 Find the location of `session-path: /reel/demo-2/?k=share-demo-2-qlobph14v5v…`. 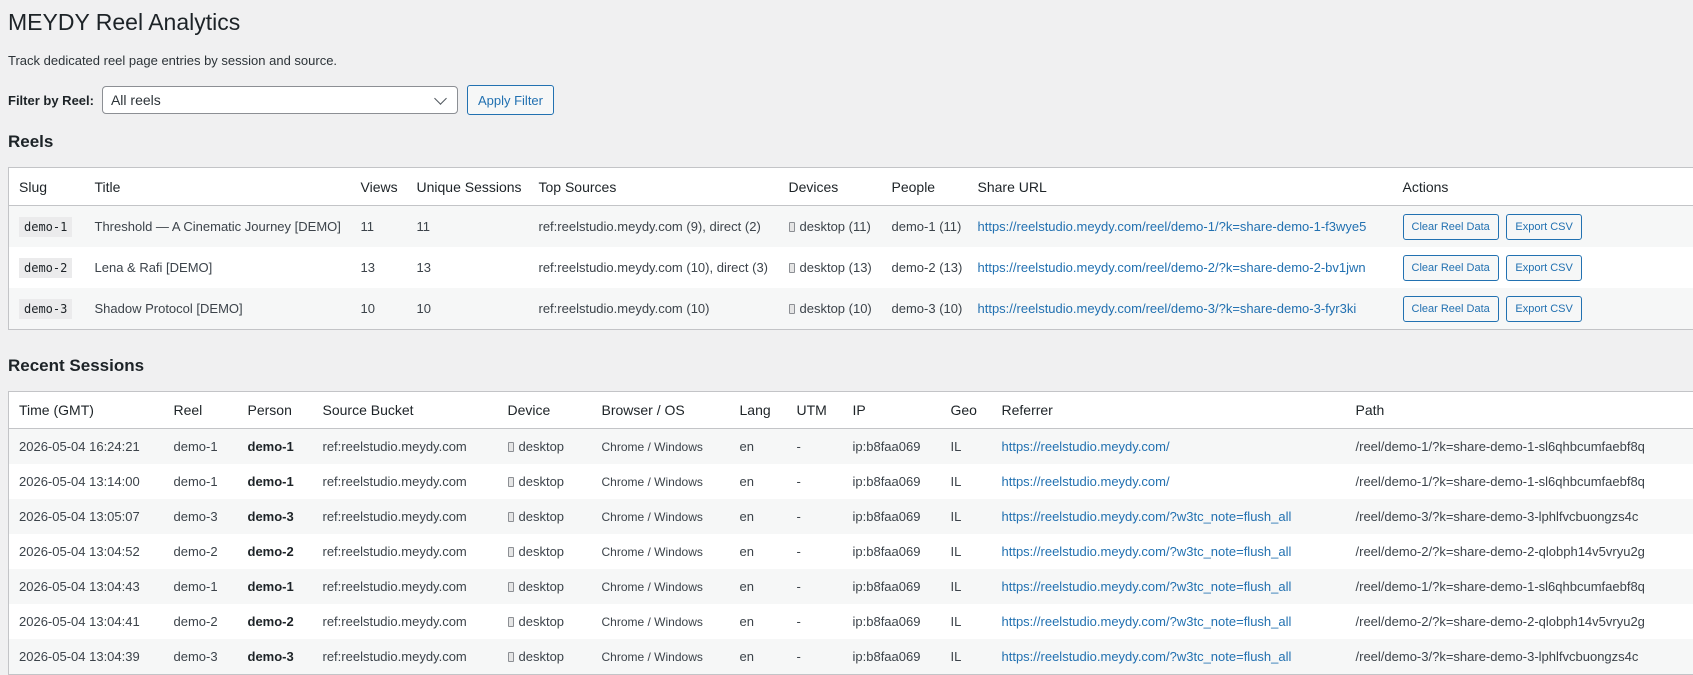

session-path: /reel/demo-2/?k=share-demo-2-qlobph14v5v… is located at coordinates (1500, 621).